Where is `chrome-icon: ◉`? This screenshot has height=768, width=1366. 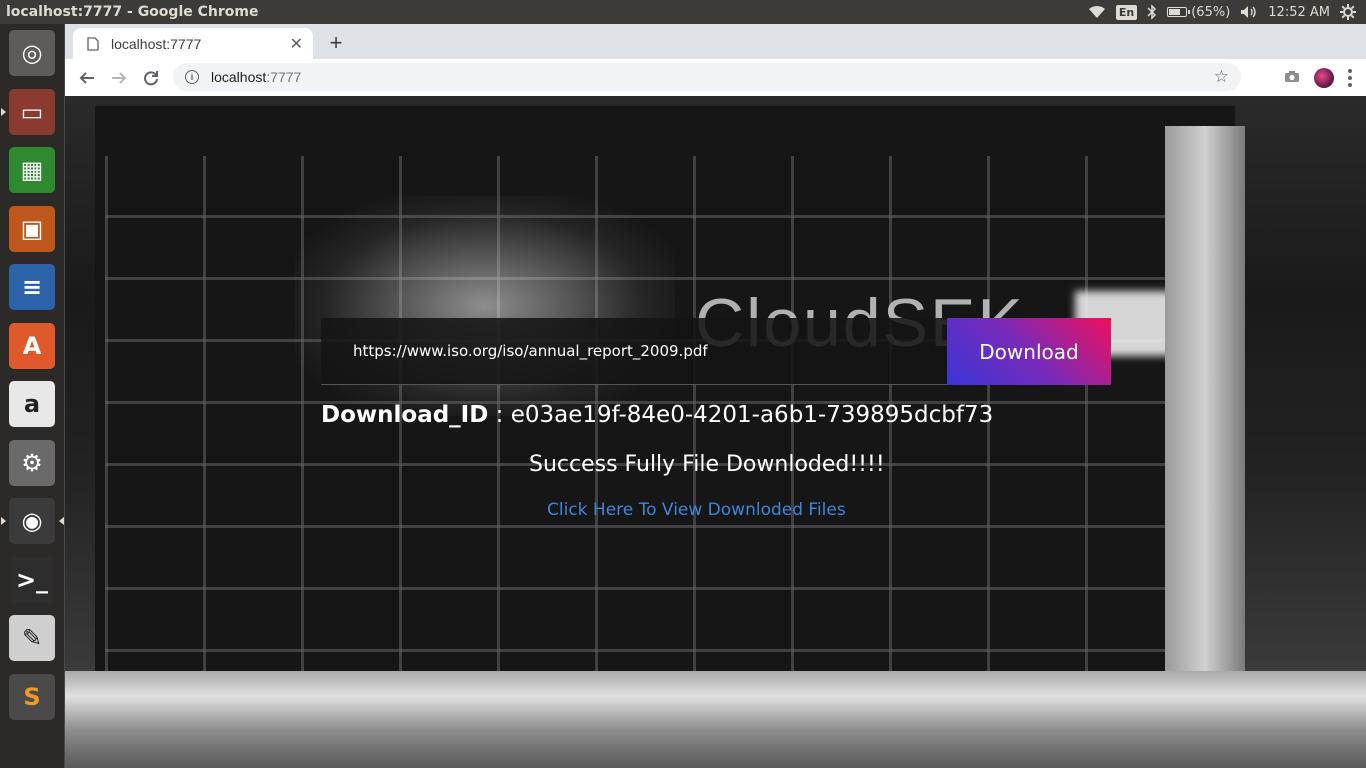
chrome-icon: ◉ is located at coordinates (32, 521).